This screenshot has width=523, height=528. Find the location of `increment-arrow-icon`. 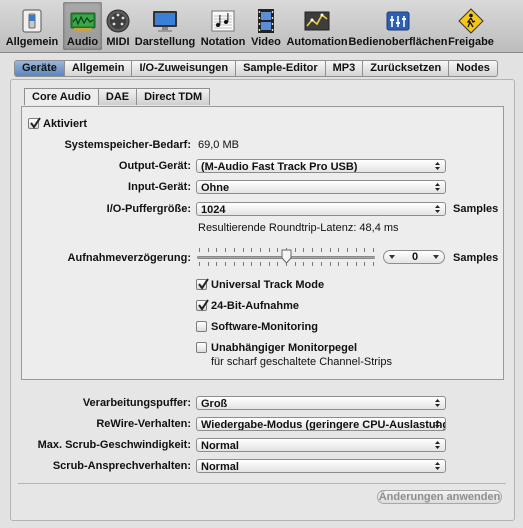

increment-arrow-icon is located at coordinates (436, 257).